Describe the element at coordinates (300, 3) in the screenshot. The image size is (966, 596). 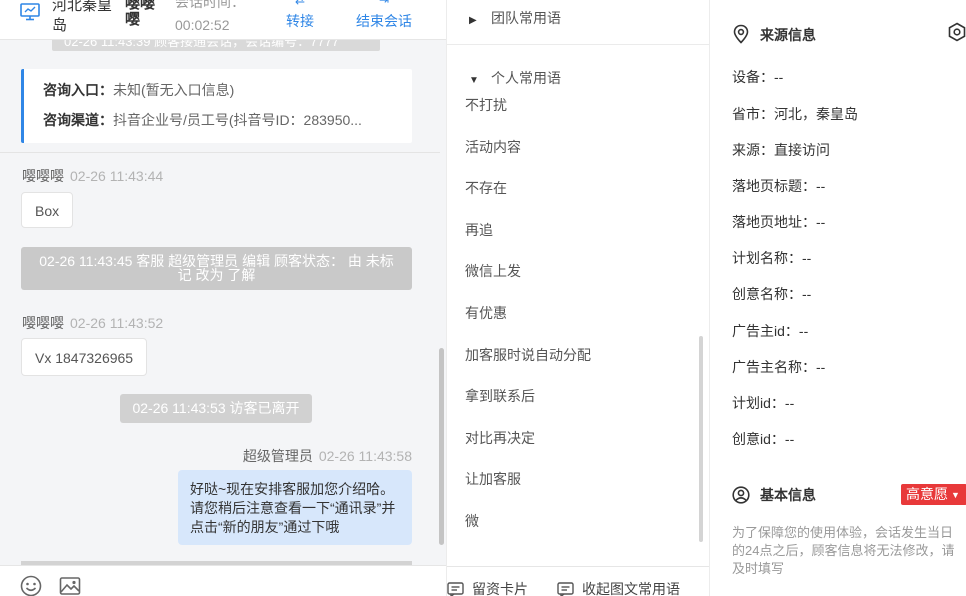
I see `transfer-icon: ⇄` at that location.